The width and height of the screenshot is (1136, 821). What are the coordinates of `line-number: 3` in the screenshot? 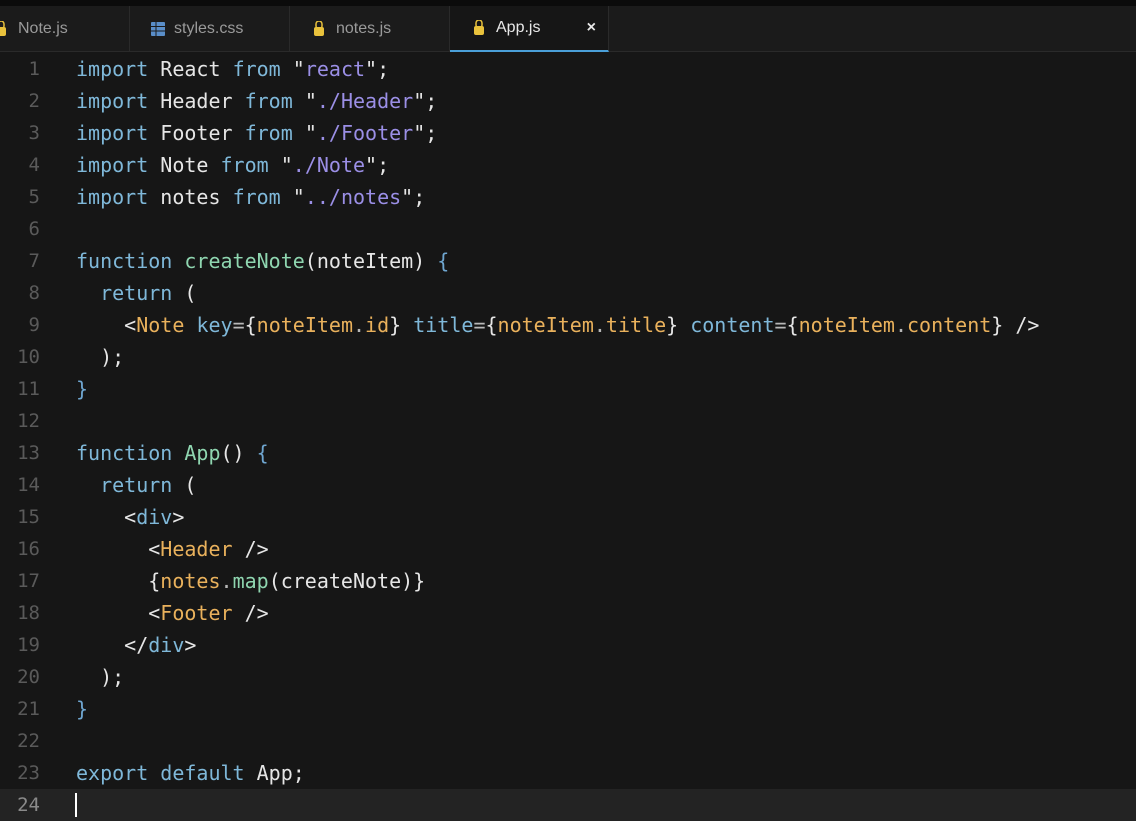 It's located at (34, 133).